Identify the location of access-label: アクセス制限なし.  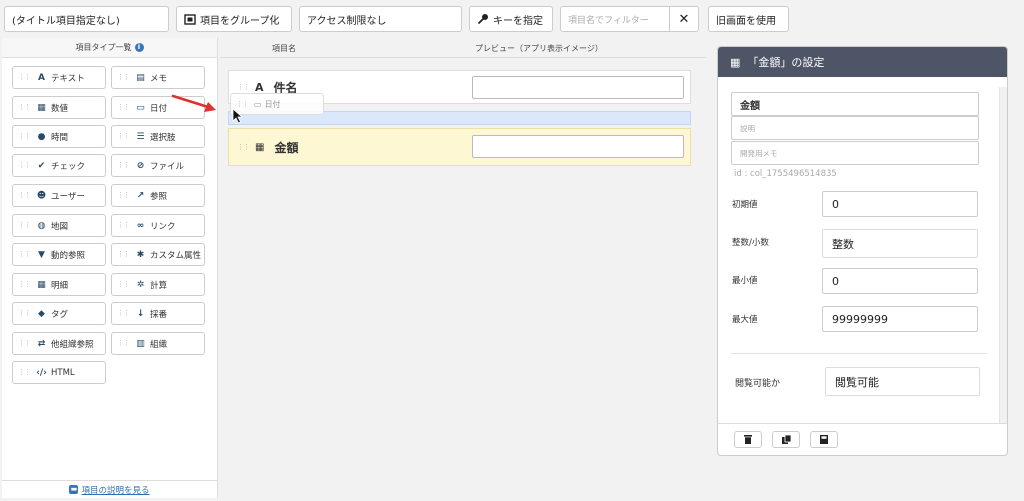
(347, 21).